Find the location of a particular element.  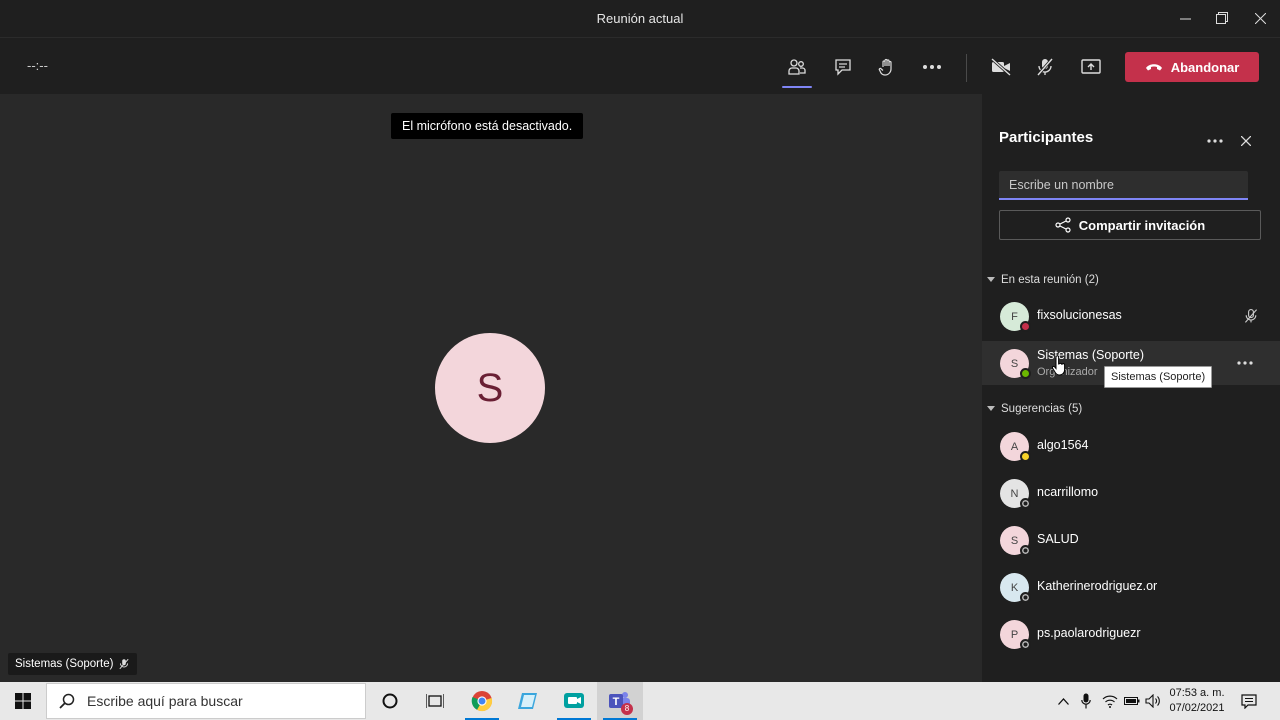

network-button is located at coordinates (1110, 701).